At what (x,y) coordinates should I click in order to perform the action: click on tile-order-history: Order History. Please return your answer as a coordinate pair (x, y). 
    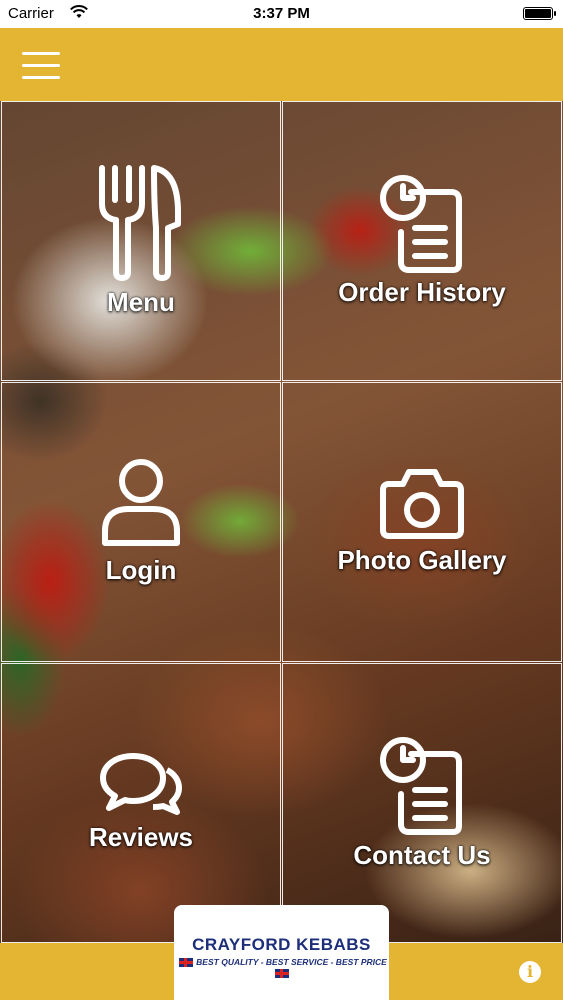
    Looking at the image, I should click on (422, 241).